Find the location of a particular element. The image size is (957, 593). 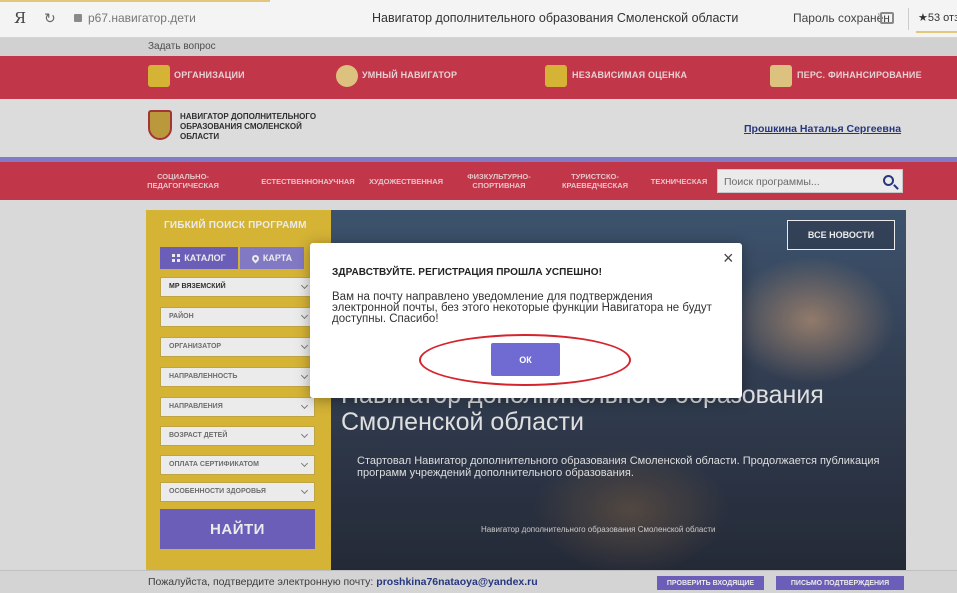

close-icon: × is located at coordinates (728, 258).